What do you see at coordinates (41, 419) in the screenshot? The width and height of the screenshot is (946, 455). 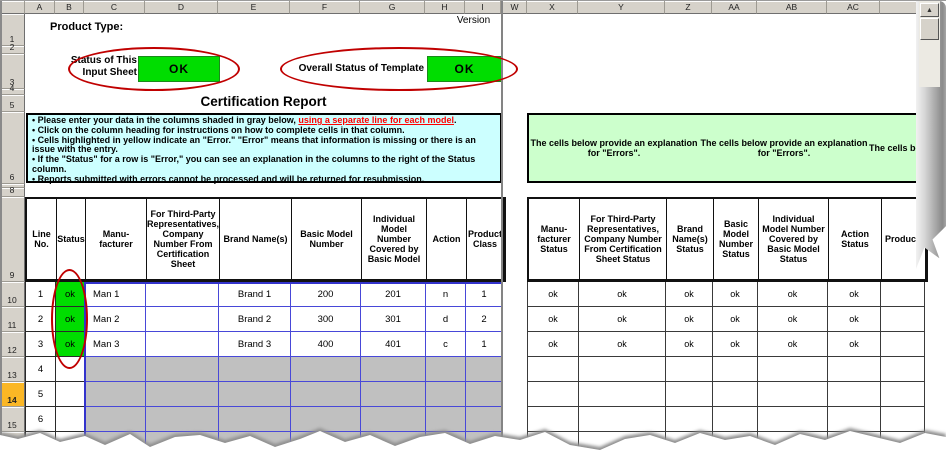 I see `cell-line-no: 6` at bounding box center [41, 419].